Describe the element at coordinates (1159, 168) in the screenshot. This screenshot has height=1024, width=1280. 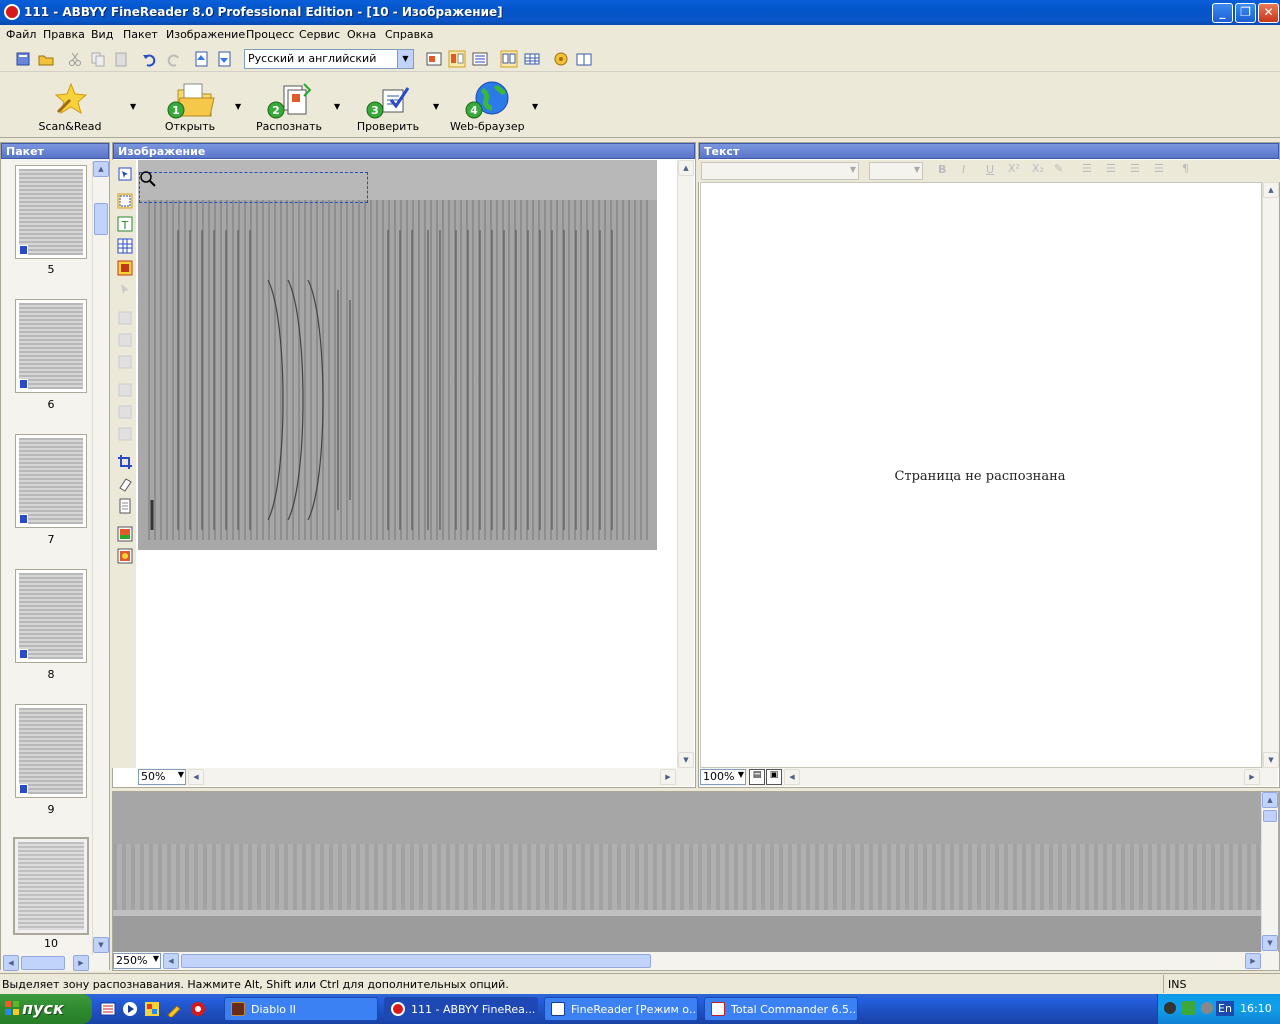
I see `align-justify-icon: ☰` at that location.